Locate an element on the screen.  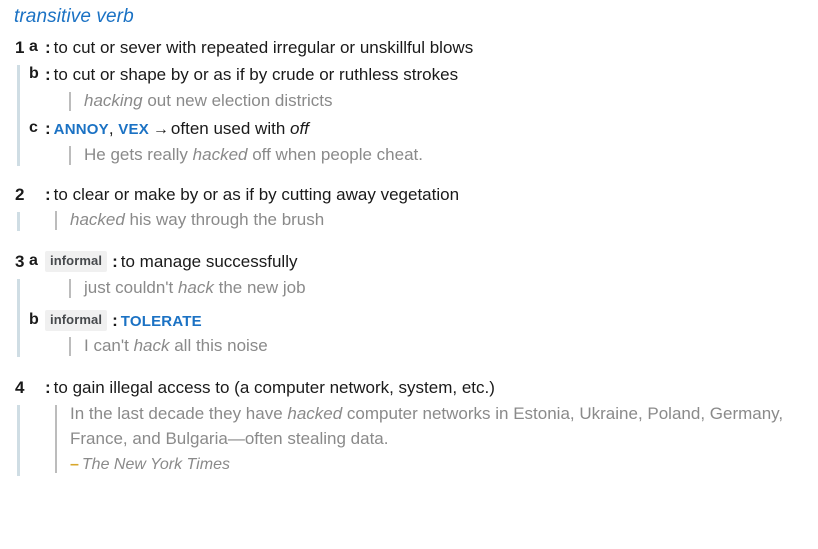
cross-reference-link-tolerate: TOLERATE is located at coordinates (161, 321).